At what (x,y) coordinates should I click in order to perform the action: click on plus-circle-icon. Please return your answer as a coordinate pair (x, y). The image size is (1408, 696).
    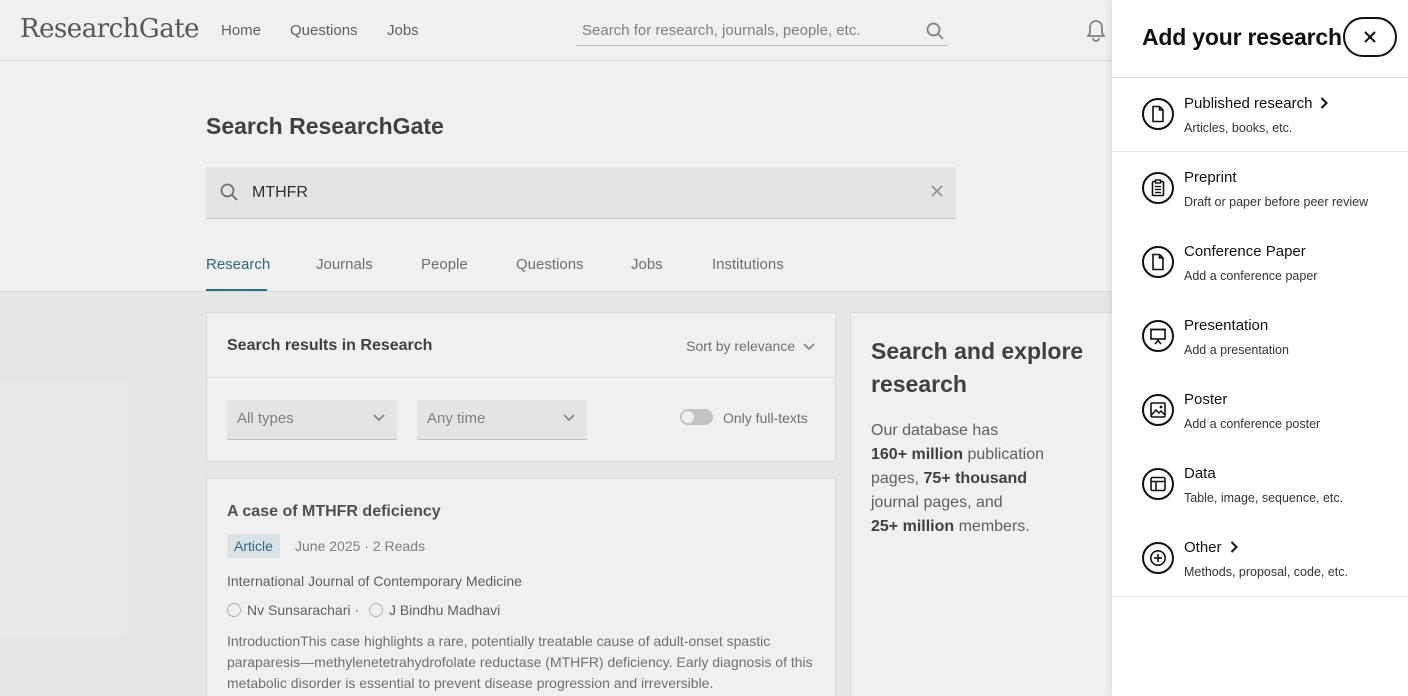
    Looking at the image, I should click on (1158, 558).